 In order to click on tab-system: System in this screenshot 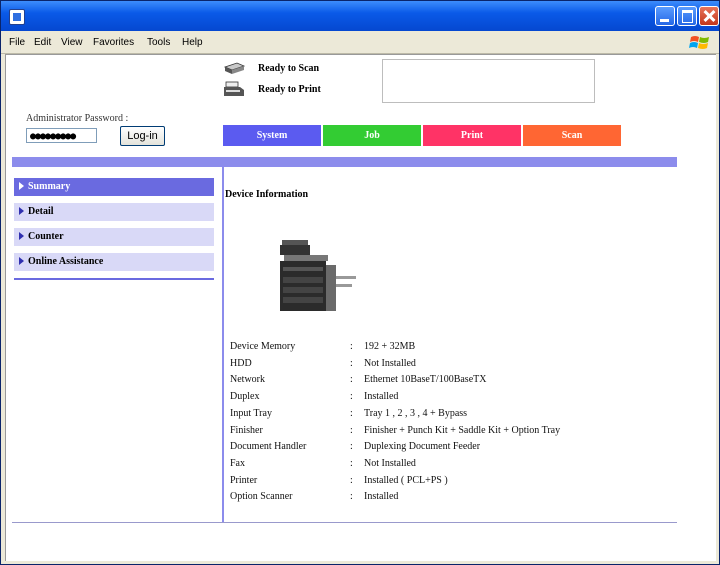, I will do `click(272, 135)`.